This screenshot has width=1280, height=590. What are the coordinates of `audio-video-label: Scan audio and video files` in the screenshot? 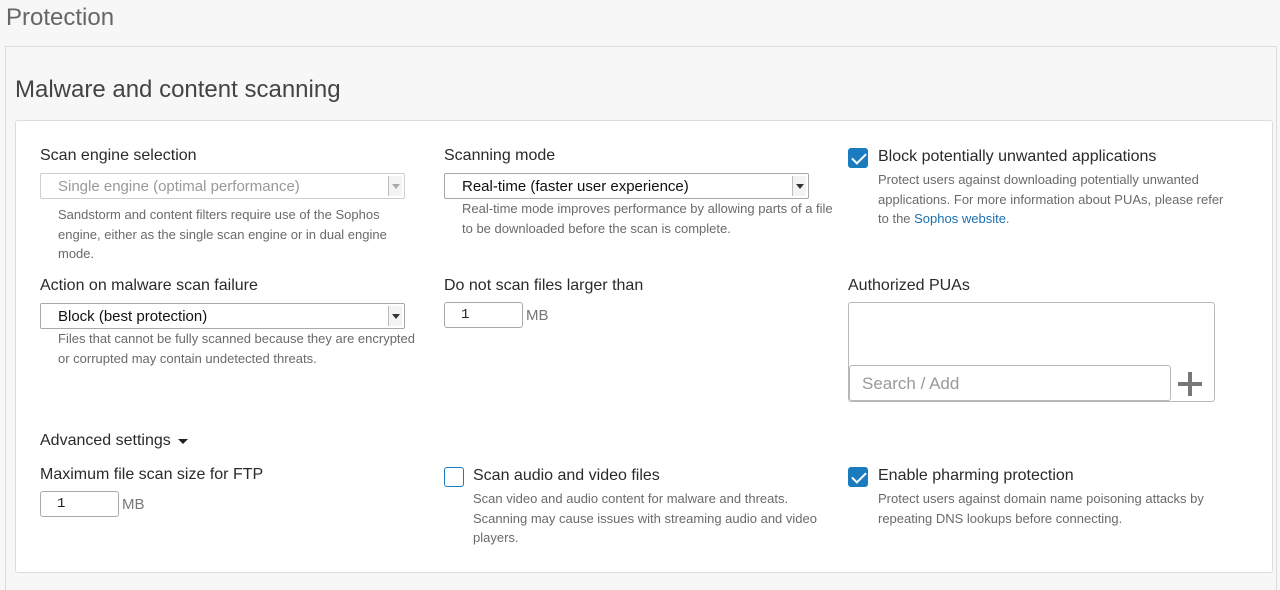 It's located at (566, 475).